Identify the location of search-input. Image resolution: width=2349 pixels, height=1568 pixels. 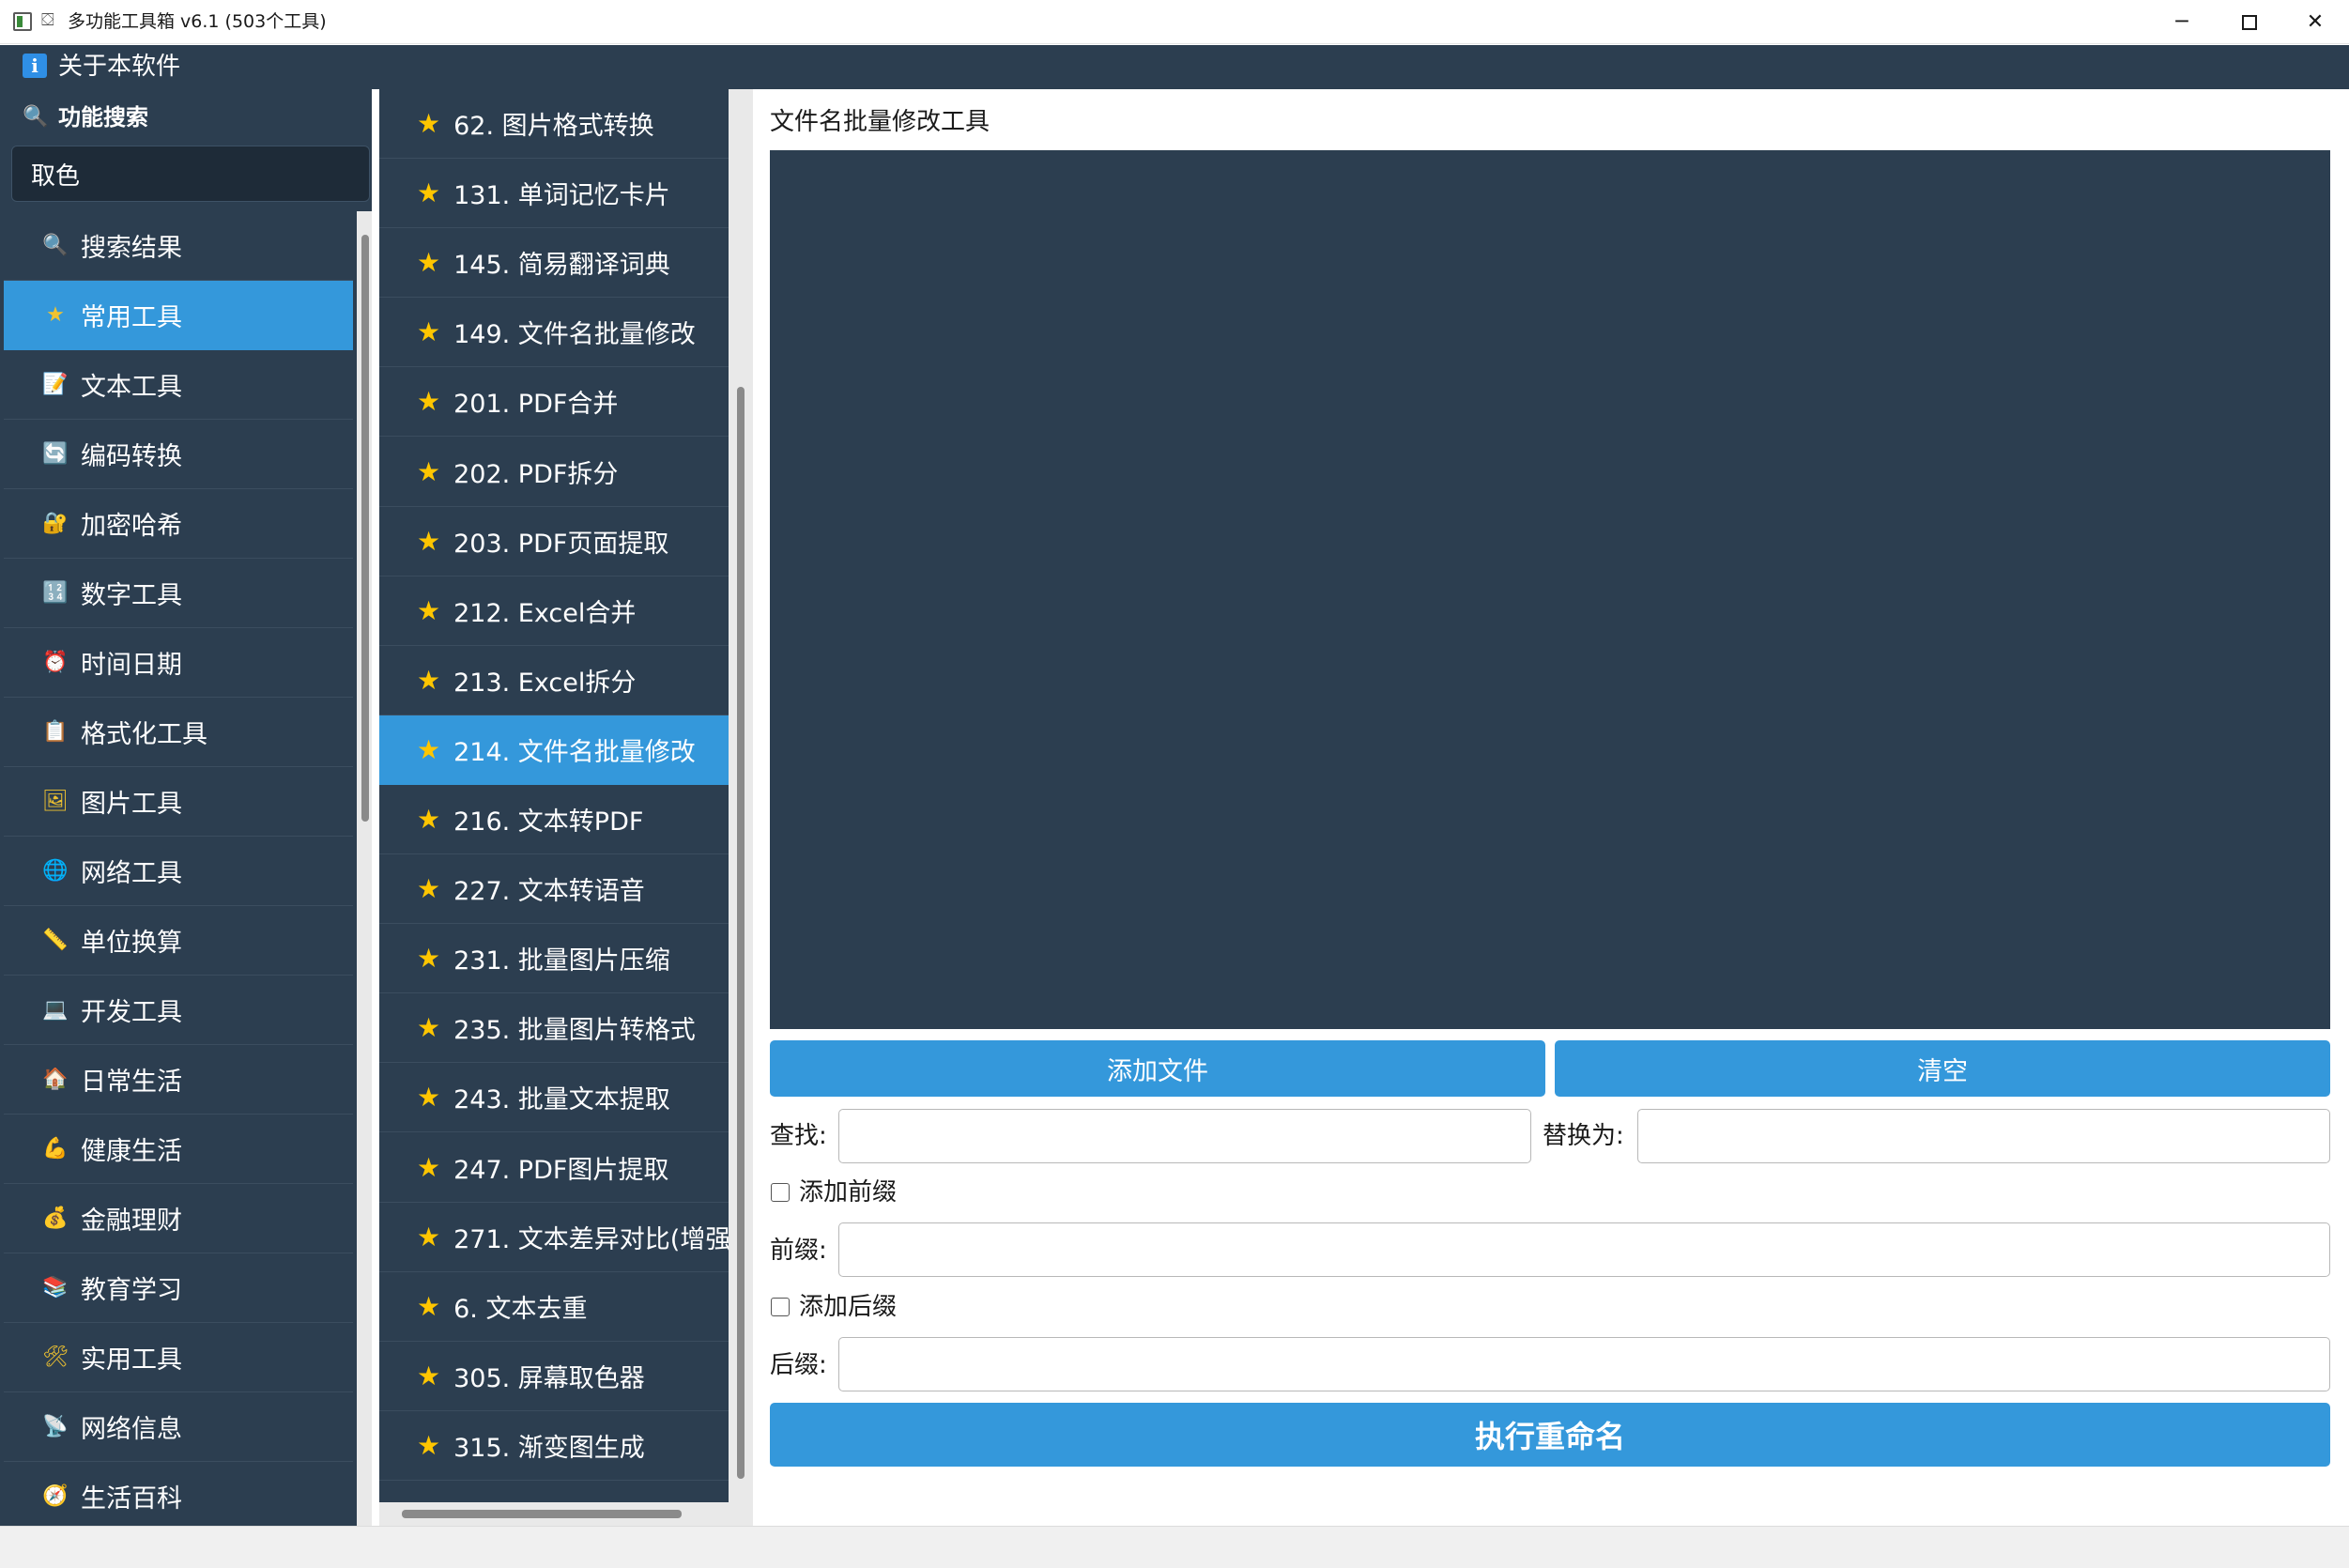
(191, 174).